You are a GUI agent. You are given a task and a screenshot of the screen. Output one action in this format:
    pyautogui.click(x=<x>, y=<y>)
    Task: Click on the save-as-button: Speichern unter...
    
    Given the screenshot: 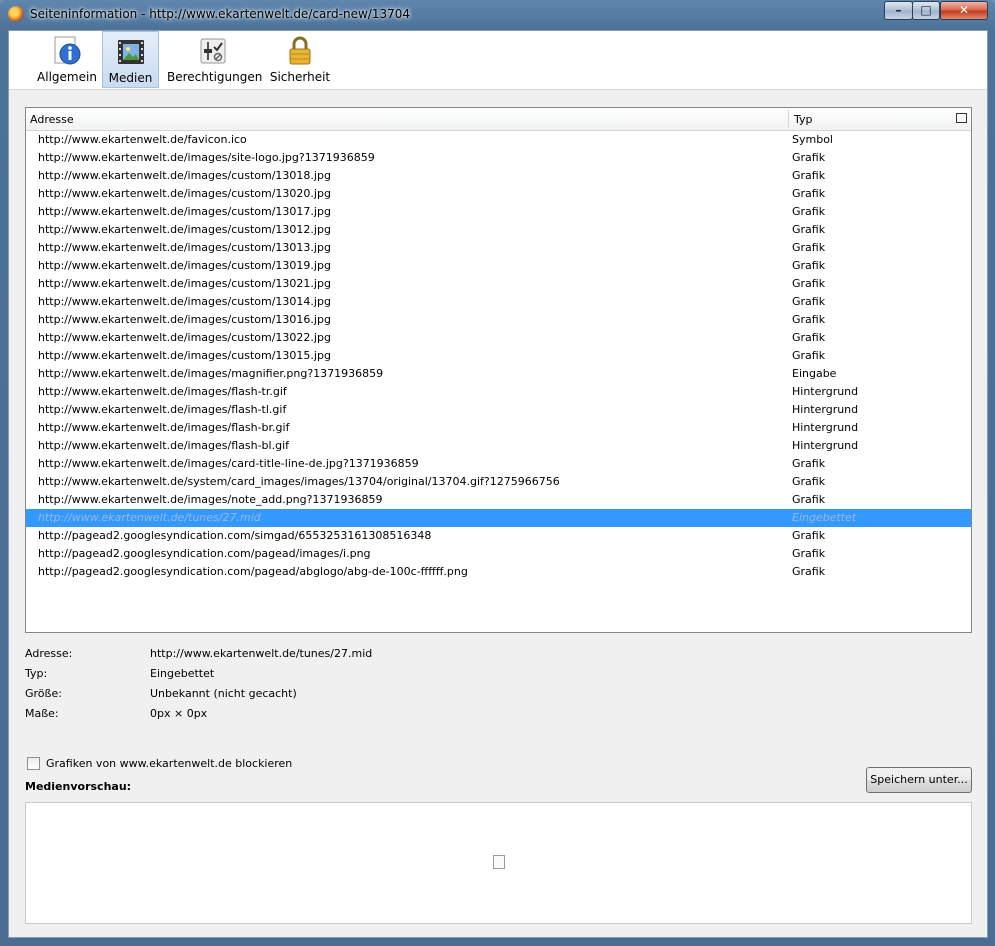 What is the action you would take?
    pyautogui.click(x=919, y=780)
    